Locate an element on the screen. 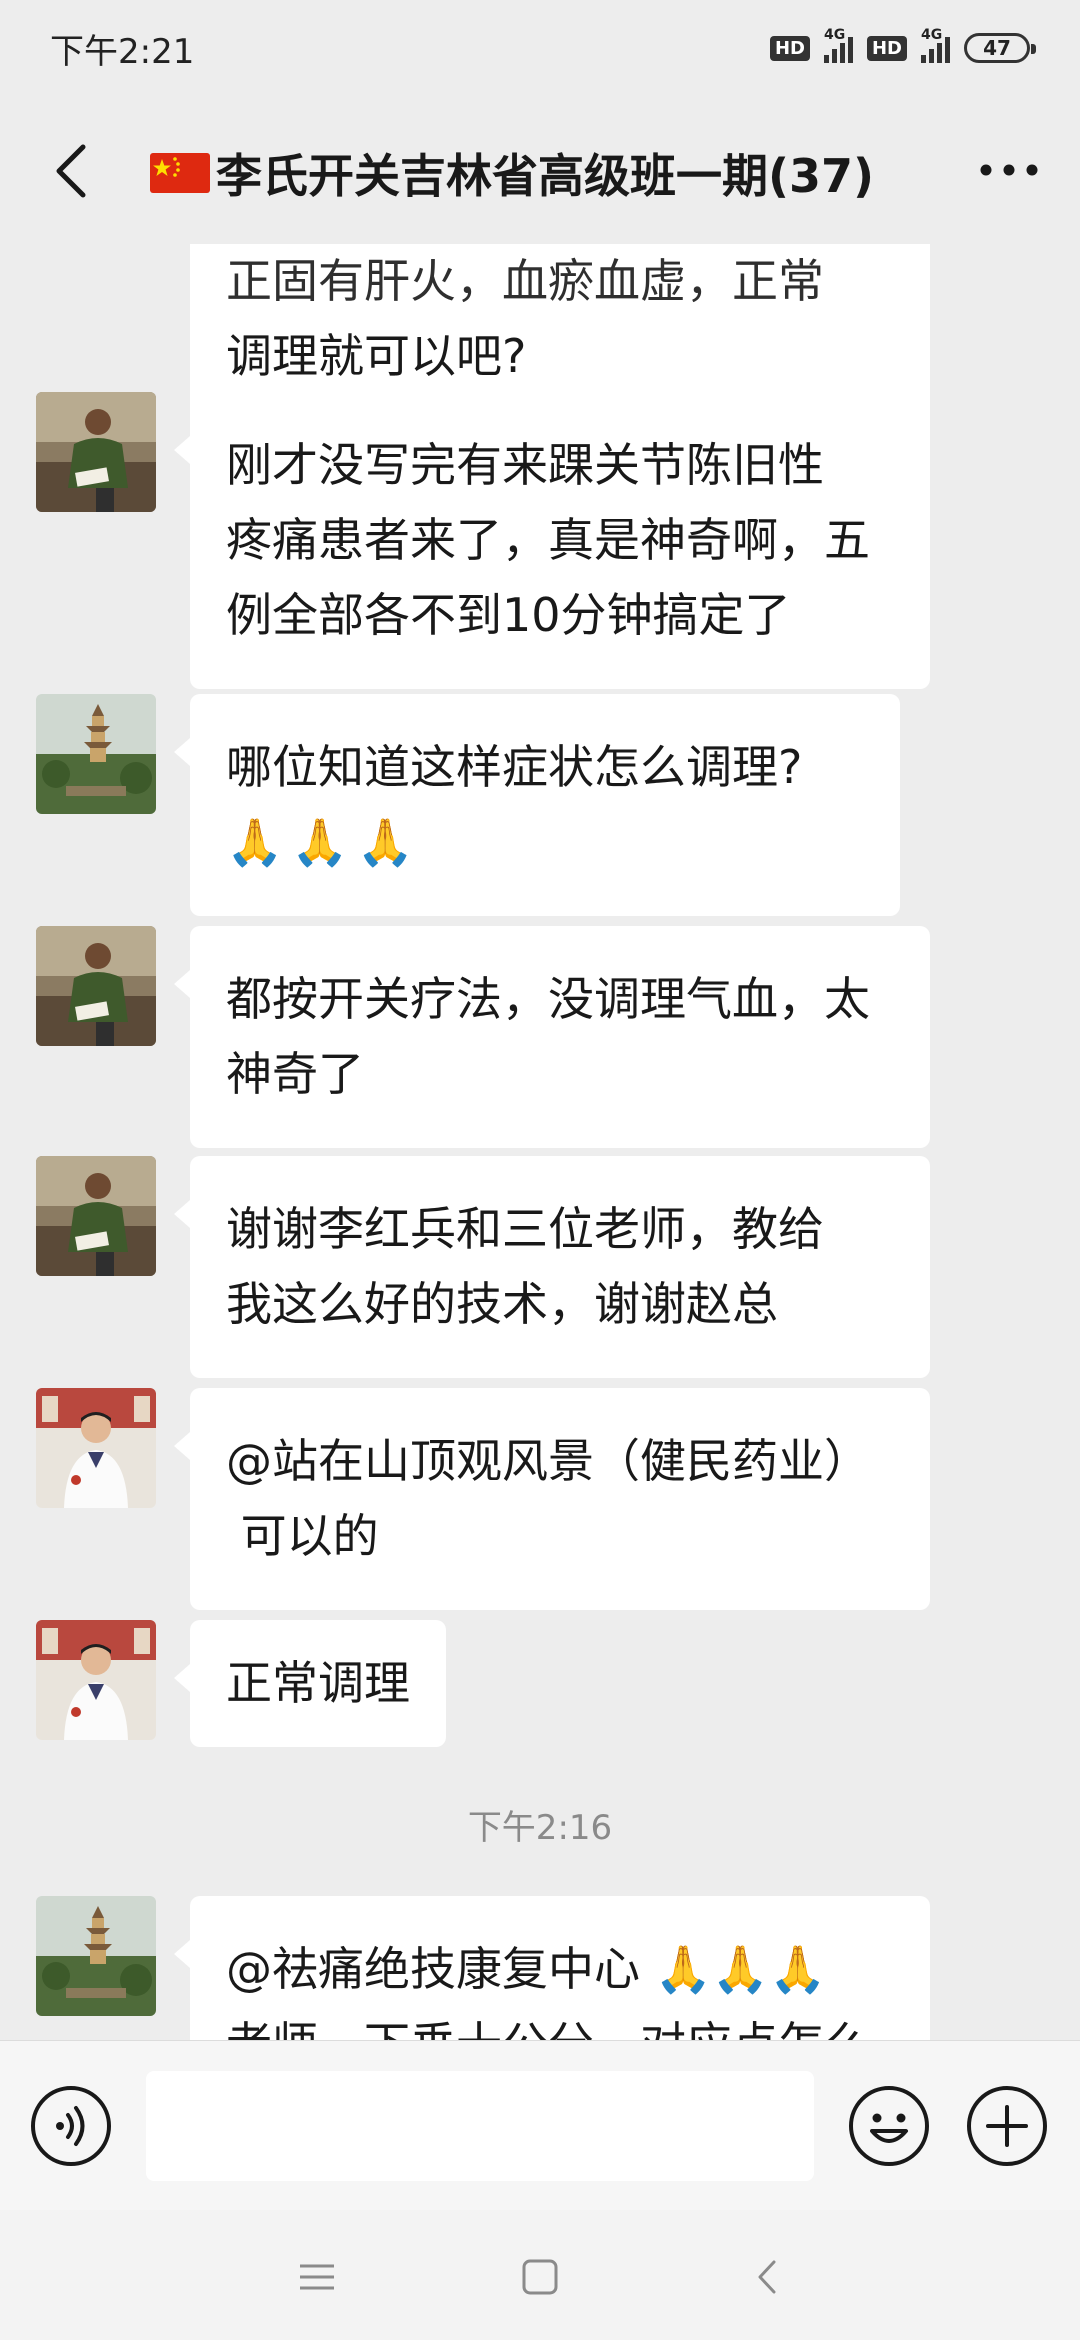  chat-title: 李氏开关吉林省高级班一期(37) is located at coordinates (545, 173).